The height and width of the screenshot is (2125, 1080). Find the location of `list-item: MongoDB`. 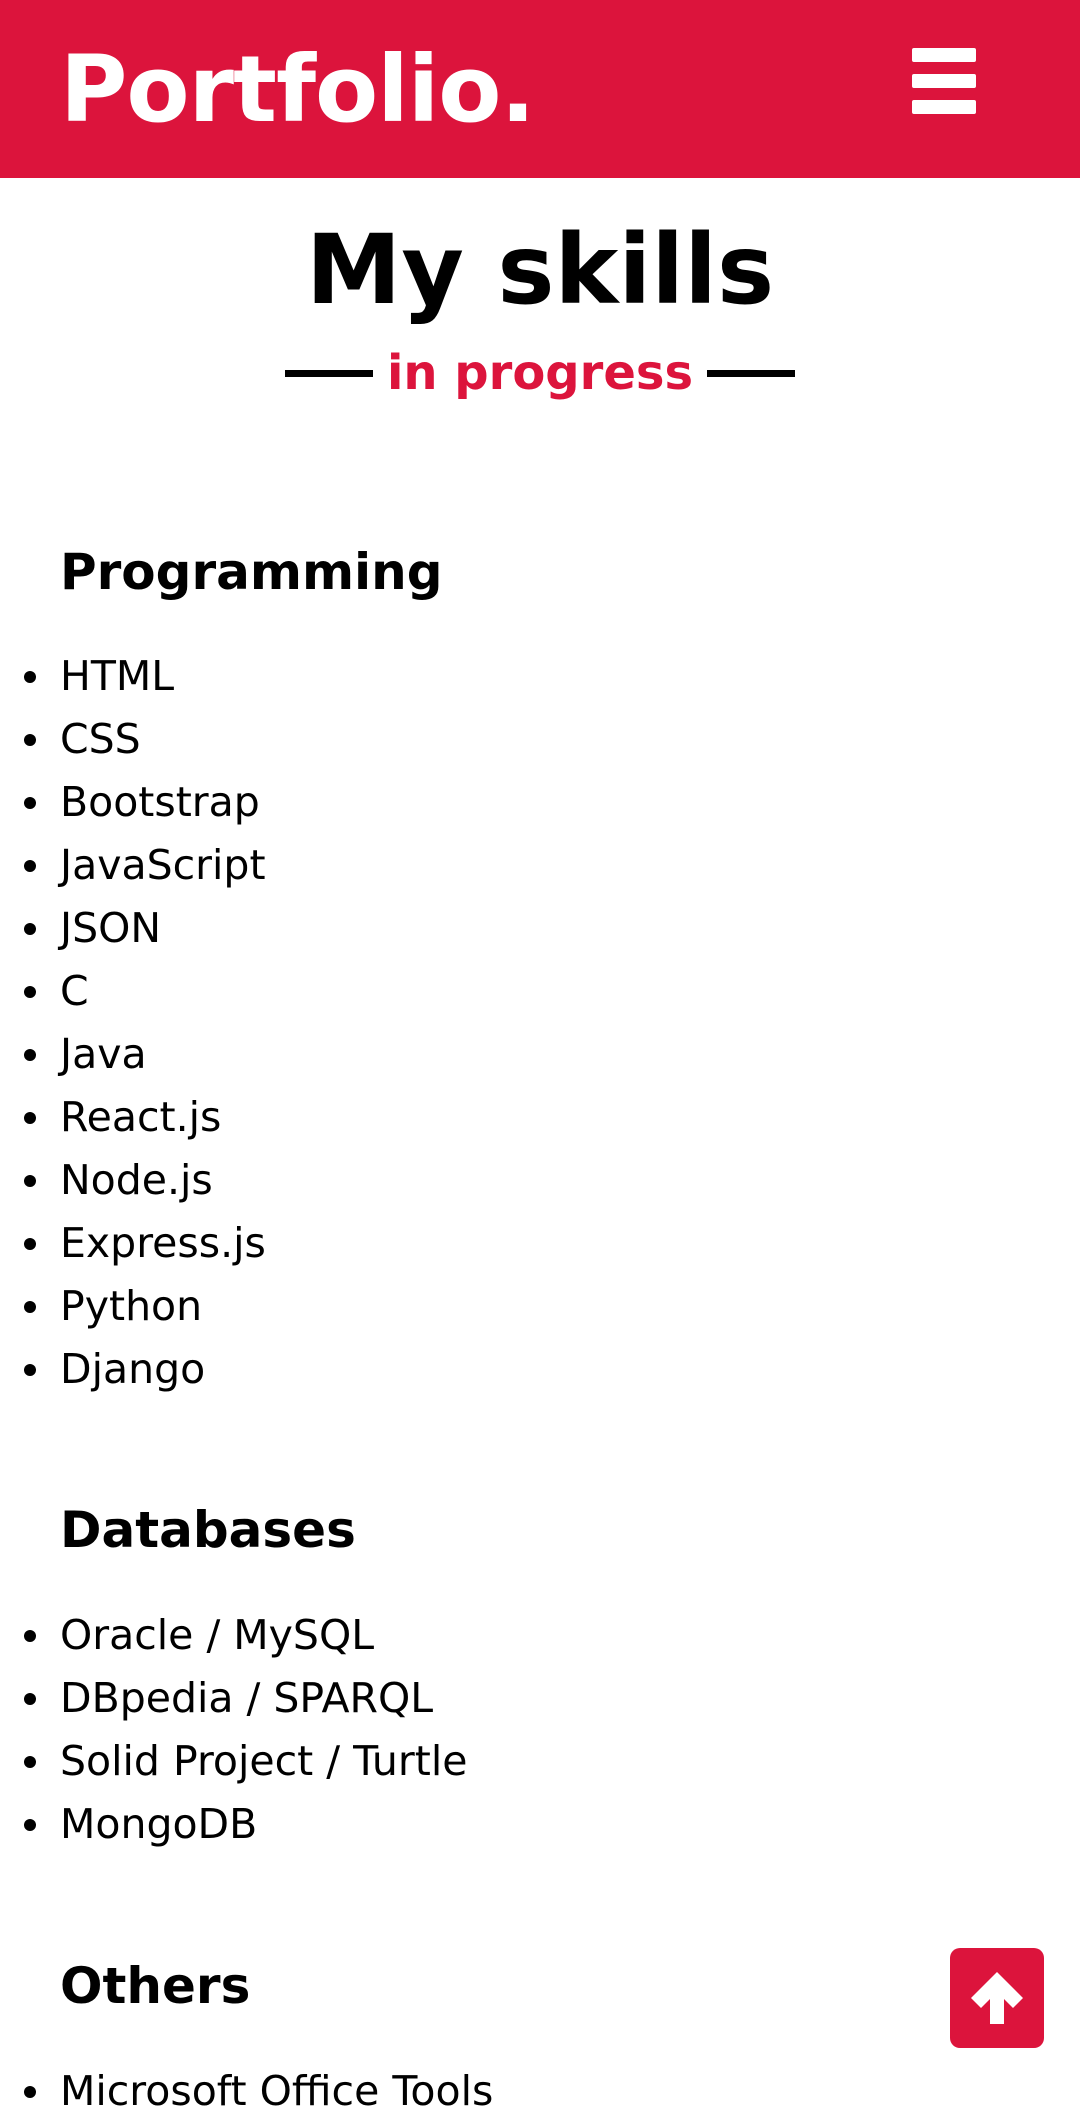

list-item: MongoDB is located at coordinates (450, 1824).